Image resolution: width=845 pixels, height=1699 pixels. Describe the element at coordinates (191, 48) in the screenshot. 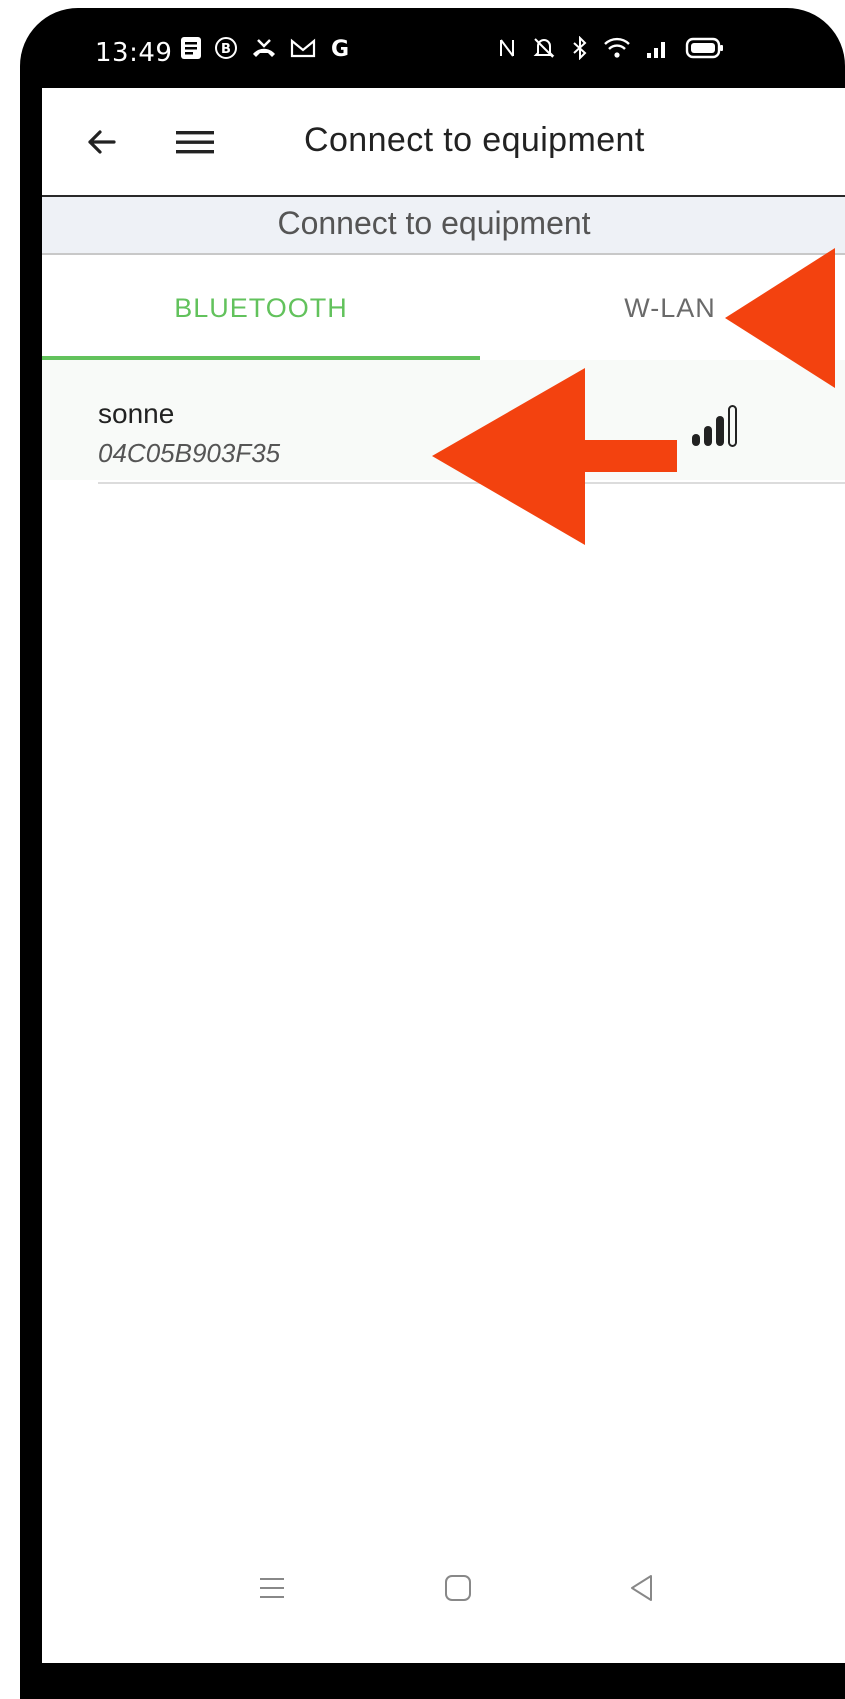

I see `notes-icon` at that location.